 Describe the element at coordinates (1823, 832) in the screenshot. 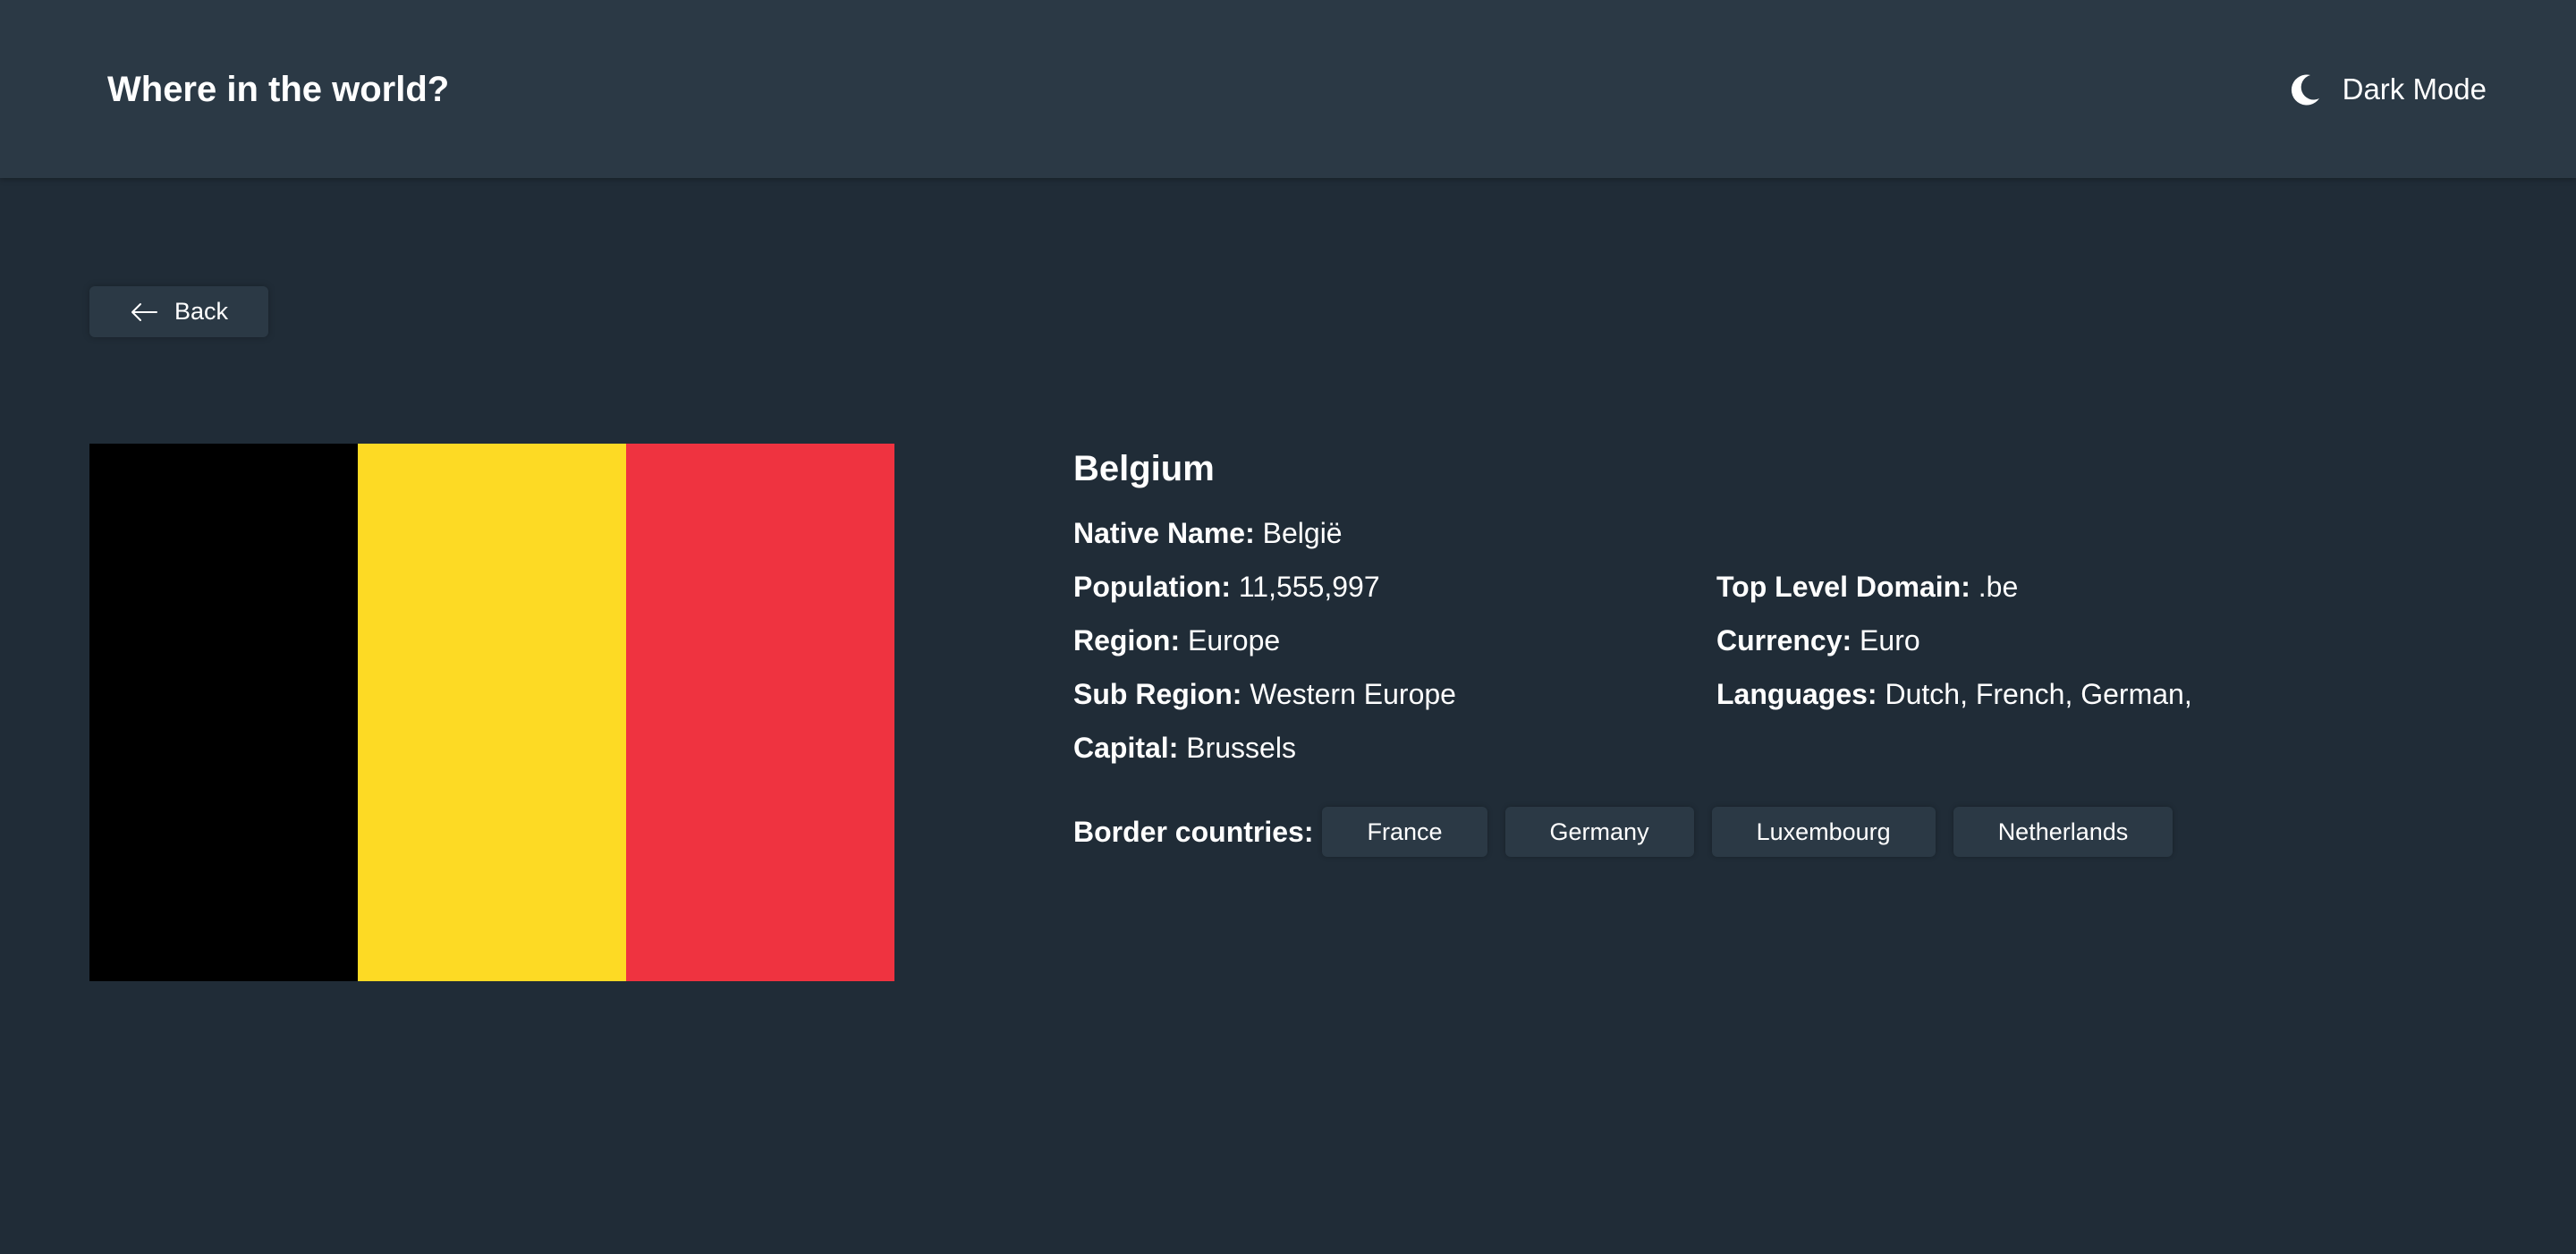

I see `border-country-button: Luxembourg` at that location.